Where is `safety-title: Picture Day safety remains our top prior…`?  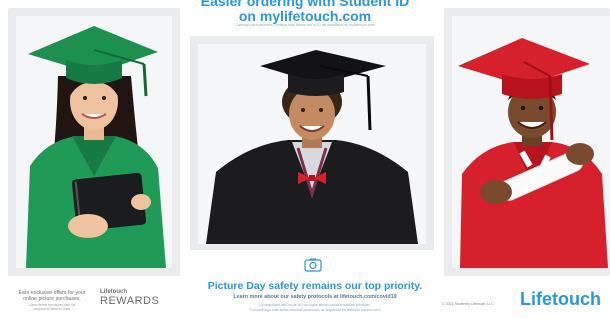
safety-title: Picture Day safety remains our top prior… is located at coordinates (315, 286).